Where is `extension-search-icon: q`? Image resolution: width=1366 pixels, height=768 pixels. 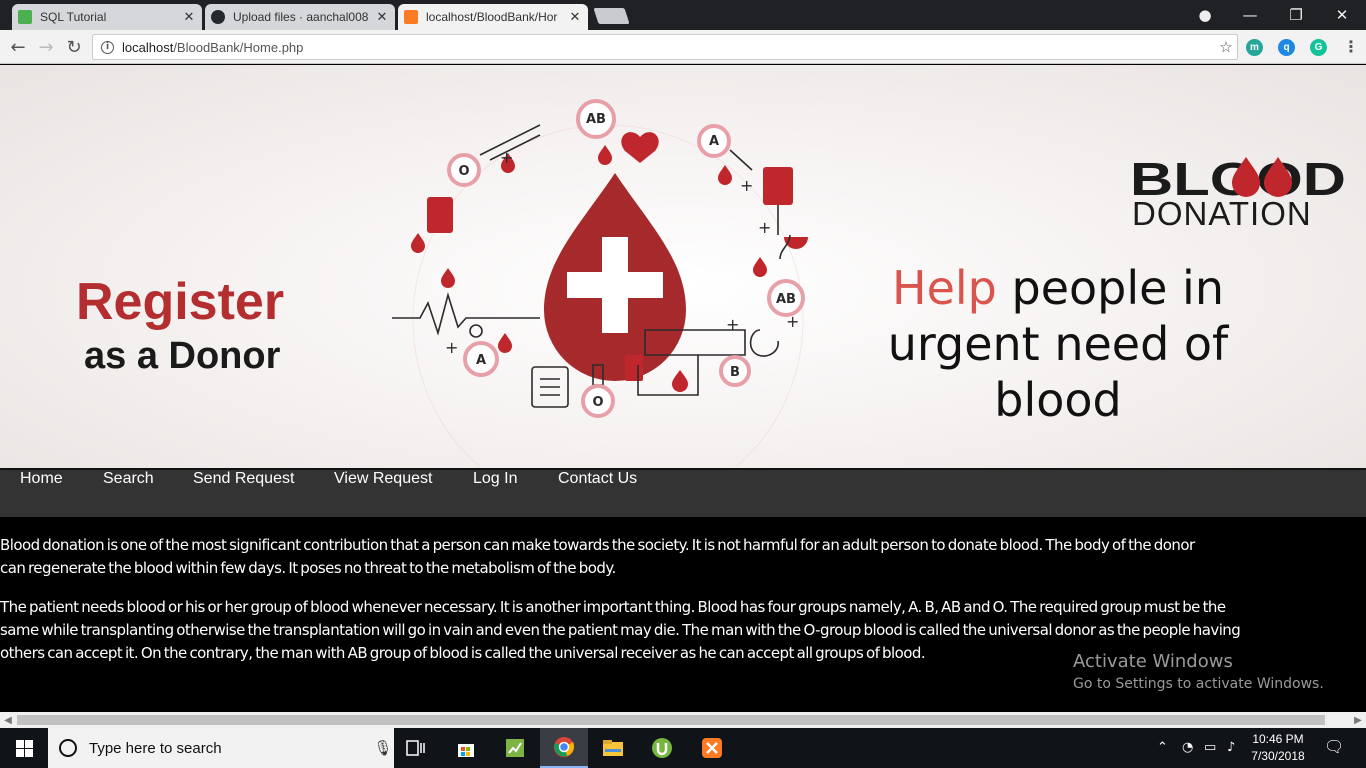
extension-search-icon: q is located at coordinates (1286, 47).